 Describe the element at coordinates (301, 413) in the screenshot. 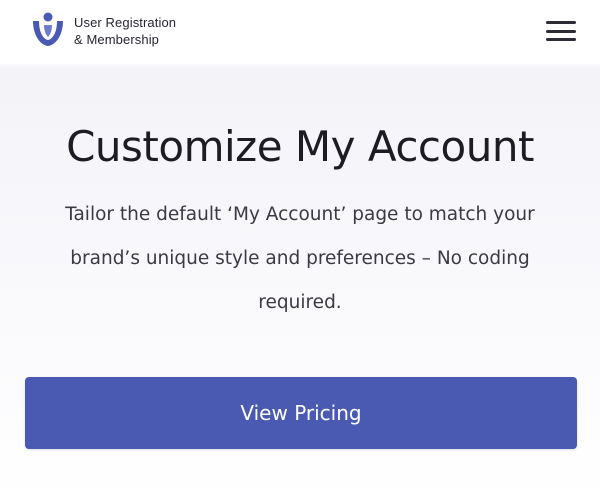

I see `view-pricing-button: View Pricing` at that location.